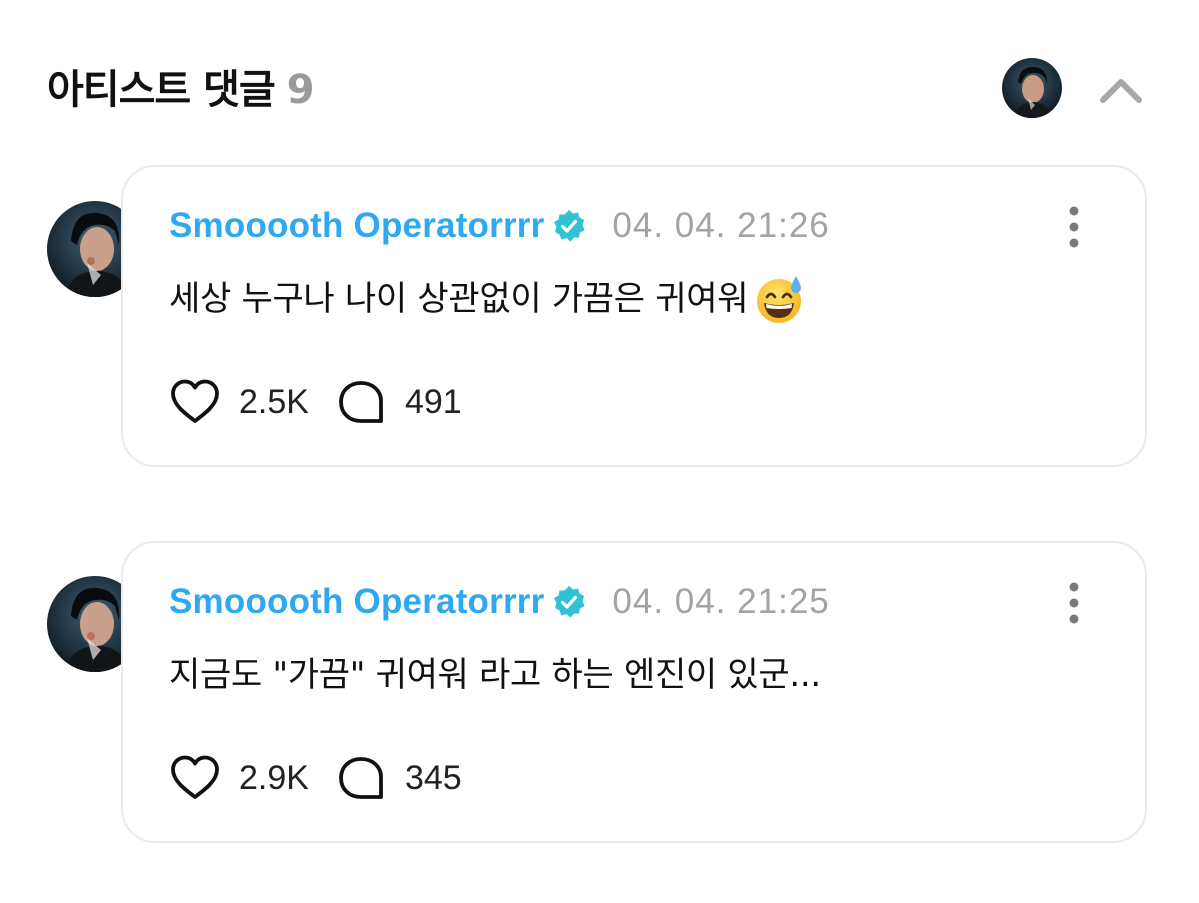 Image resolution: width=1199 pixels, height=903 pixels. I want to click on section-title-text: 아티스트 댓글, so click(161, 90).